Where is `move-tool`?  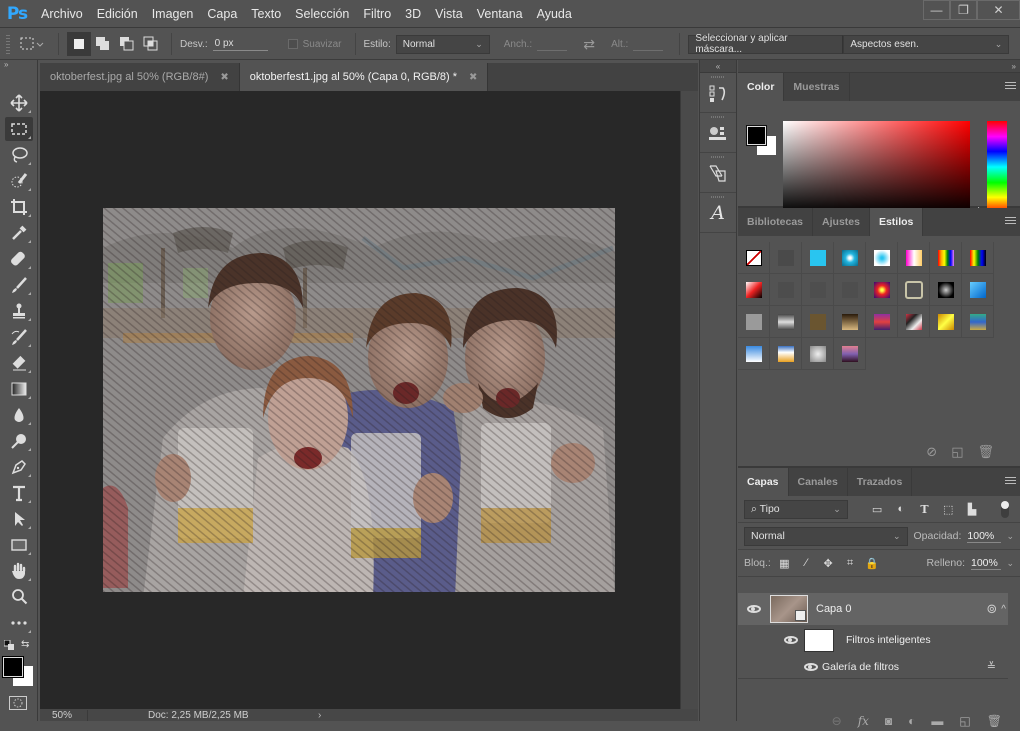
move-tool is located at coordinates (19, 103).